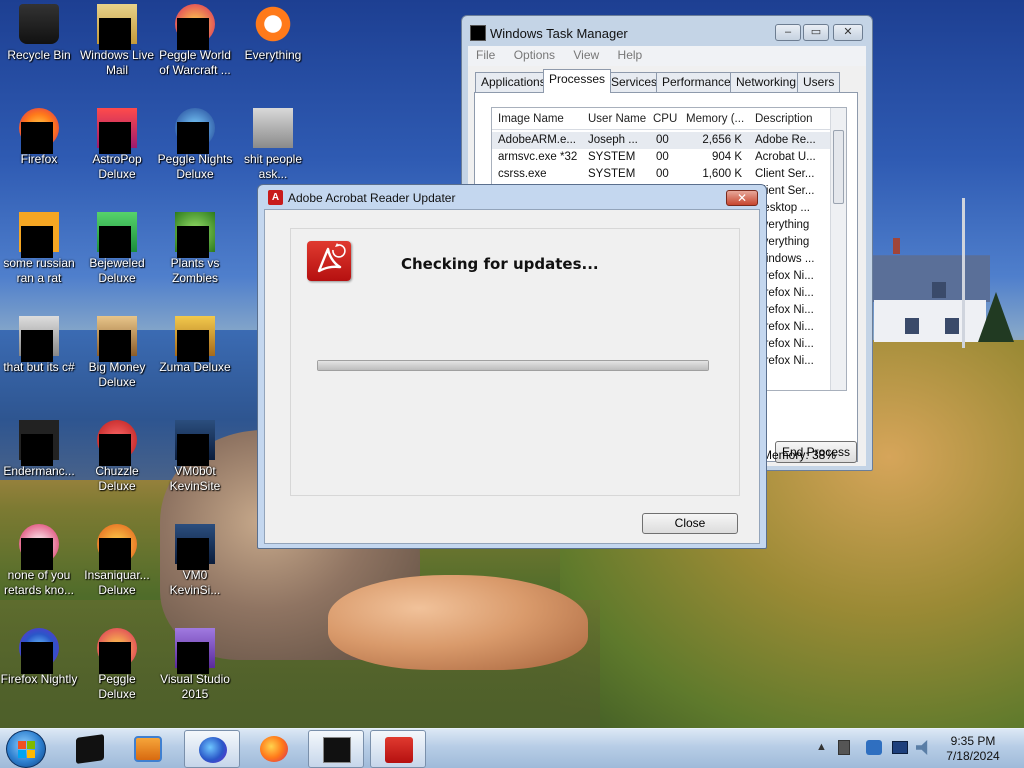  What do you see at coordinates (766, 82) in the screenshot?
I see `tab-networking: Networking` at bounding box center [766, 82].